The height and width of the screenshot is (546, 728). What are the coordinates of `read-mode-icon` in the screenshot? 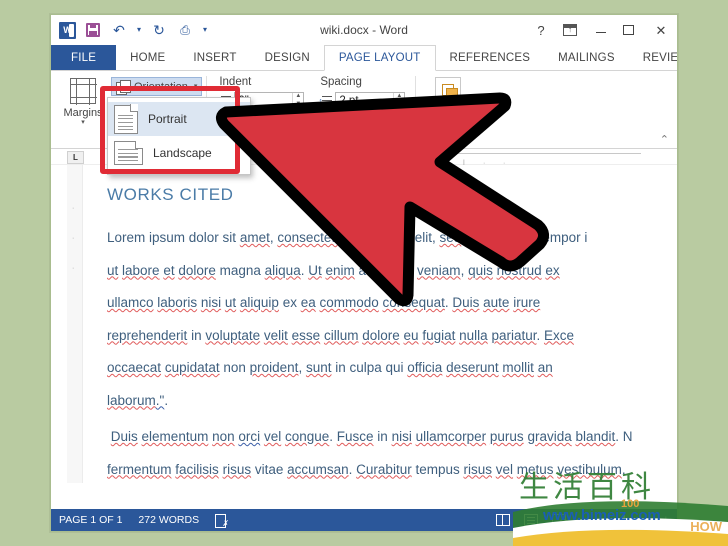 It's located at (503, 520).